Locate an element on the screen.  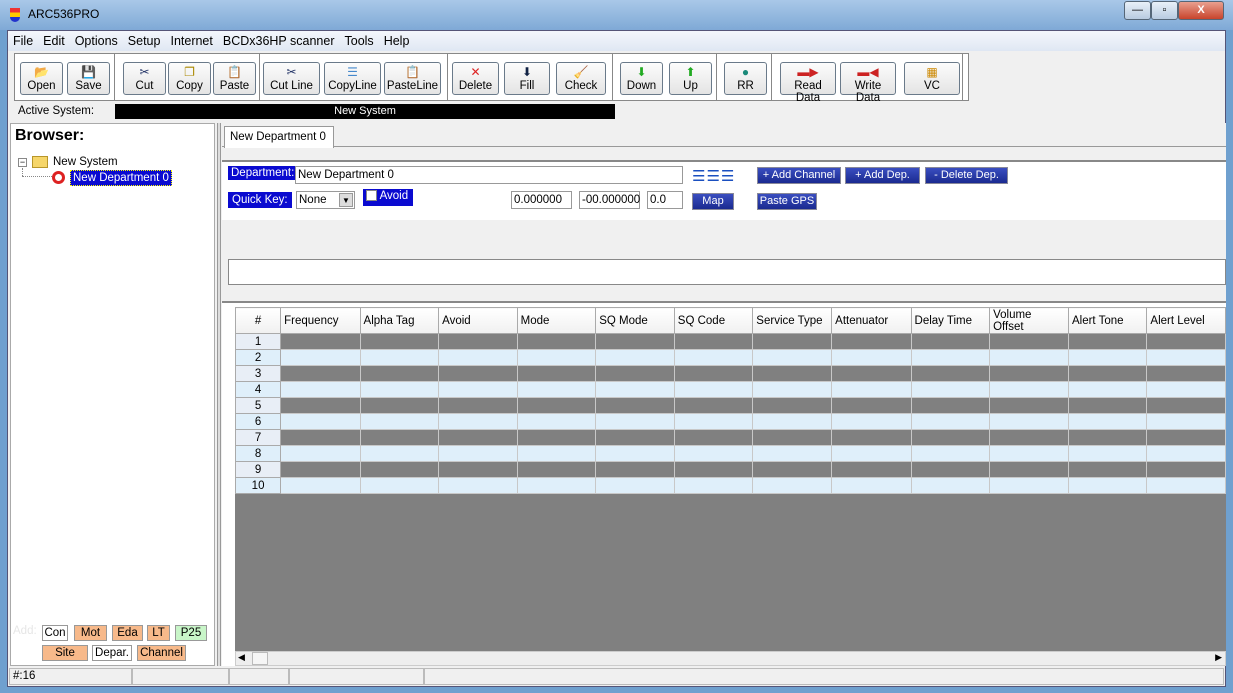
column-header: Alert Tone is located at coordinates (1107, 320).